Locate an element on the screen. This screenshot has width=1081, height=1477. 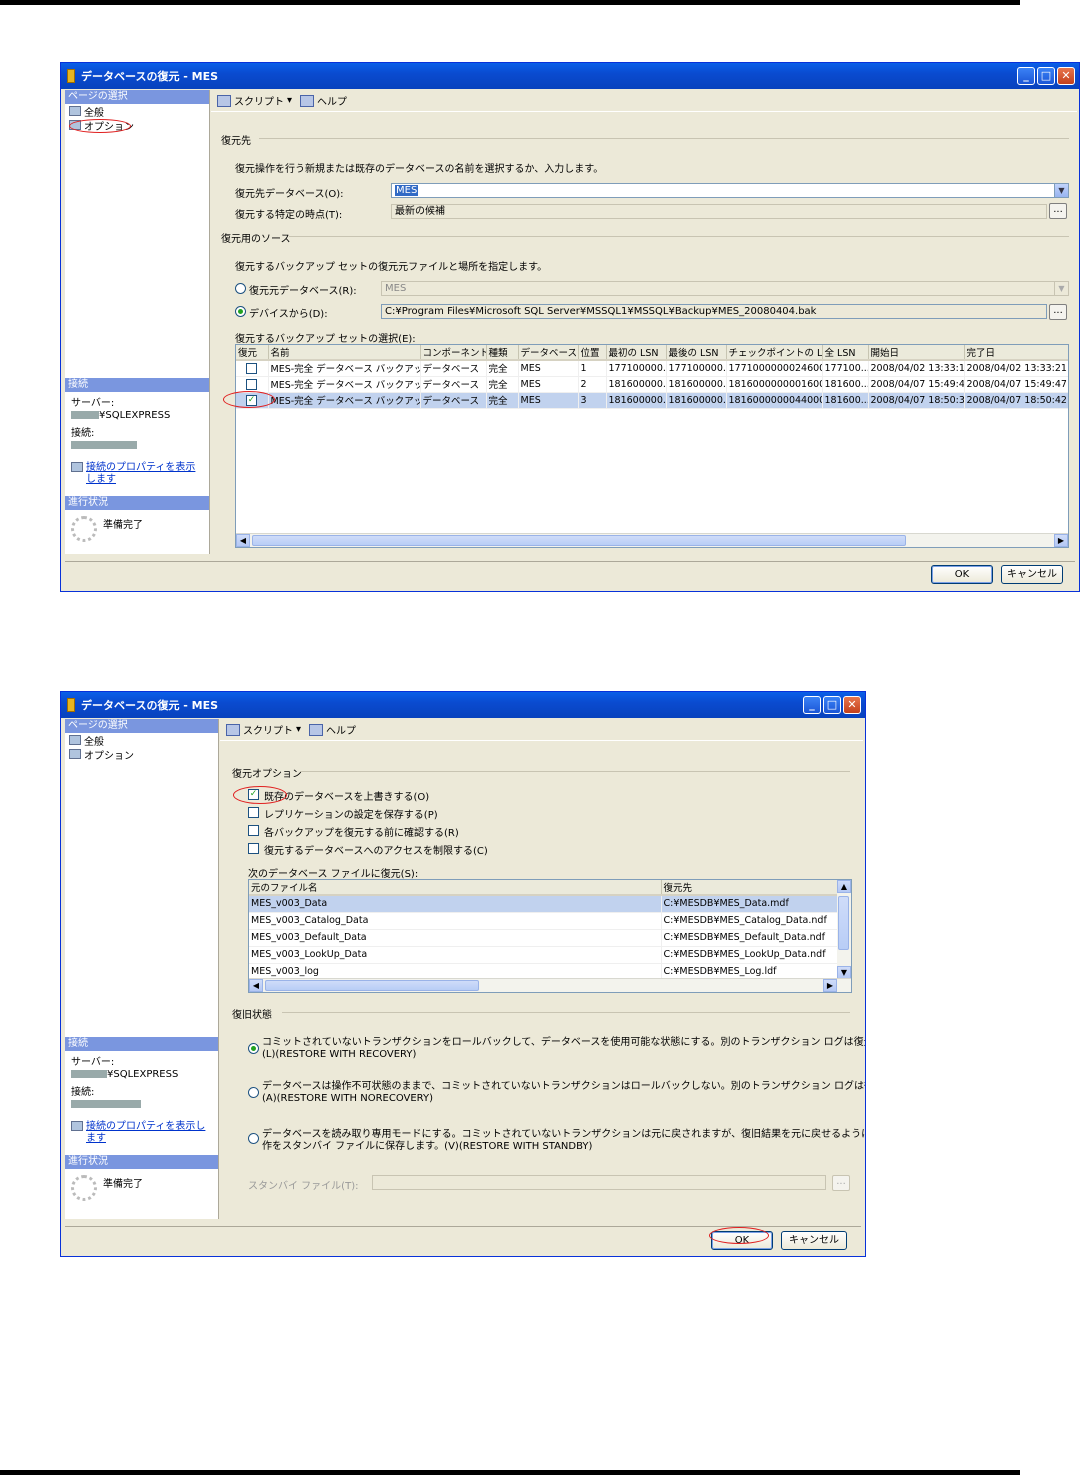
table-cell: MES is located at coordinates (548, 400).